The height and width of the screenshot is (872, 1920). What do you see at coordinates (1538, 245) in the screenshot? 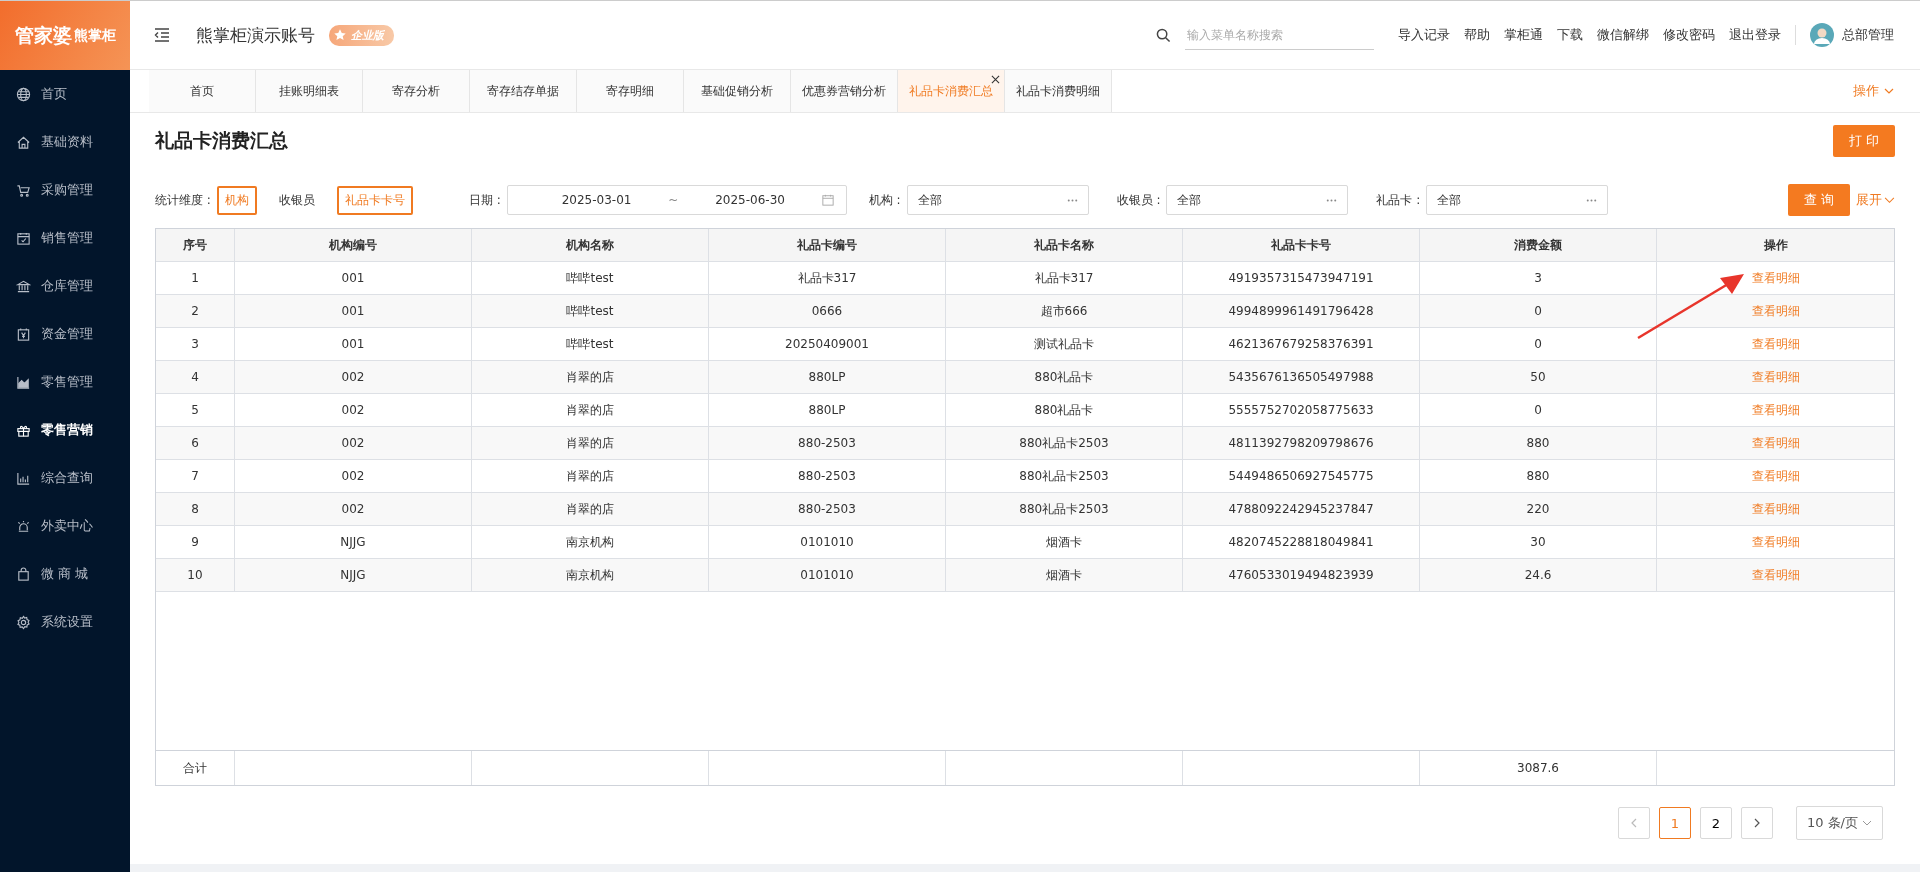
I see `column-header: 消费金额` at bounding box center [1538, 245].